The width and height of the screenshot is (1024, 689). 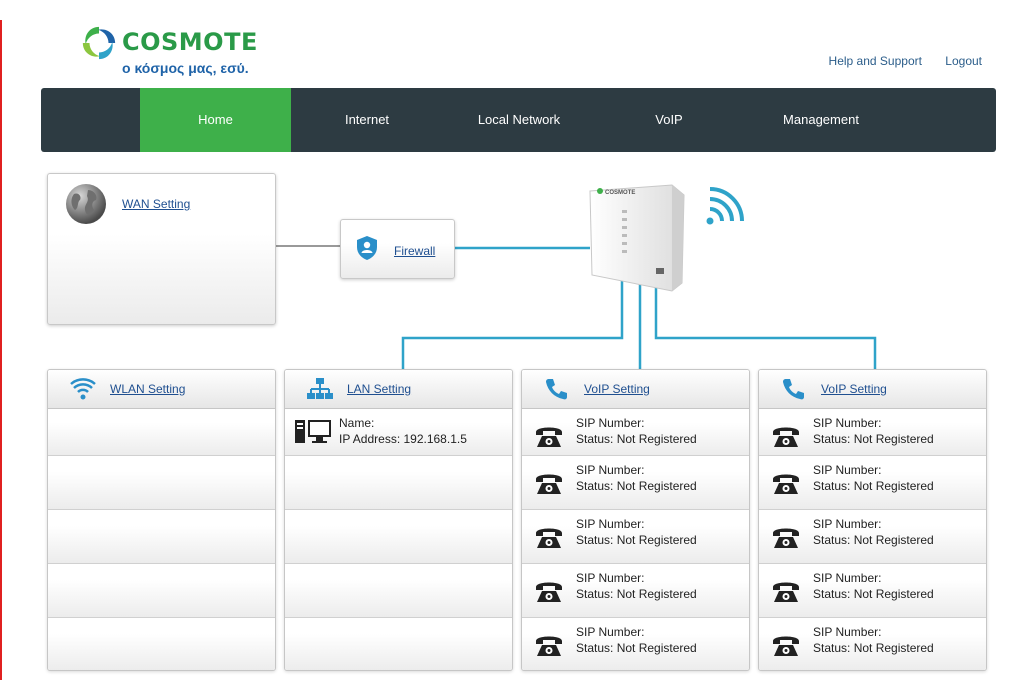 I want to click on lan-device-row: Name: IP Address: 192.168.1.5, so click(x=398, y=432).